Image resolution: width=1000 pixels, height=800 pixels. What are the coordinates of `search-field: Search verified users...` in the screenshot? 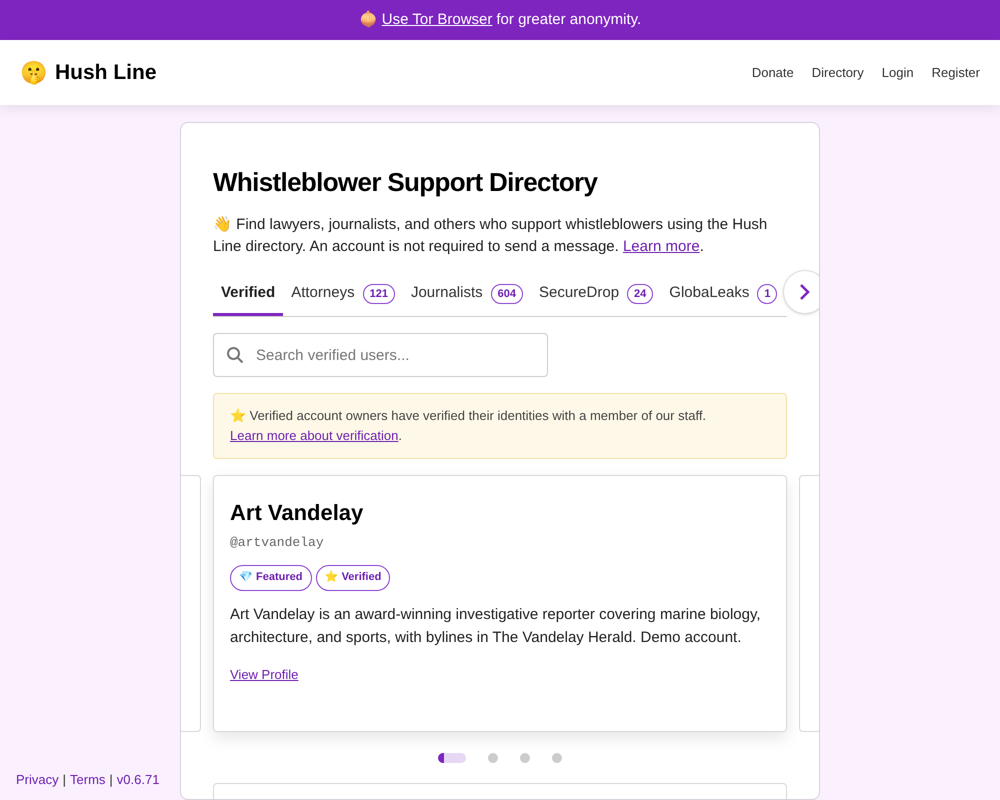 It's located at (380, 355).